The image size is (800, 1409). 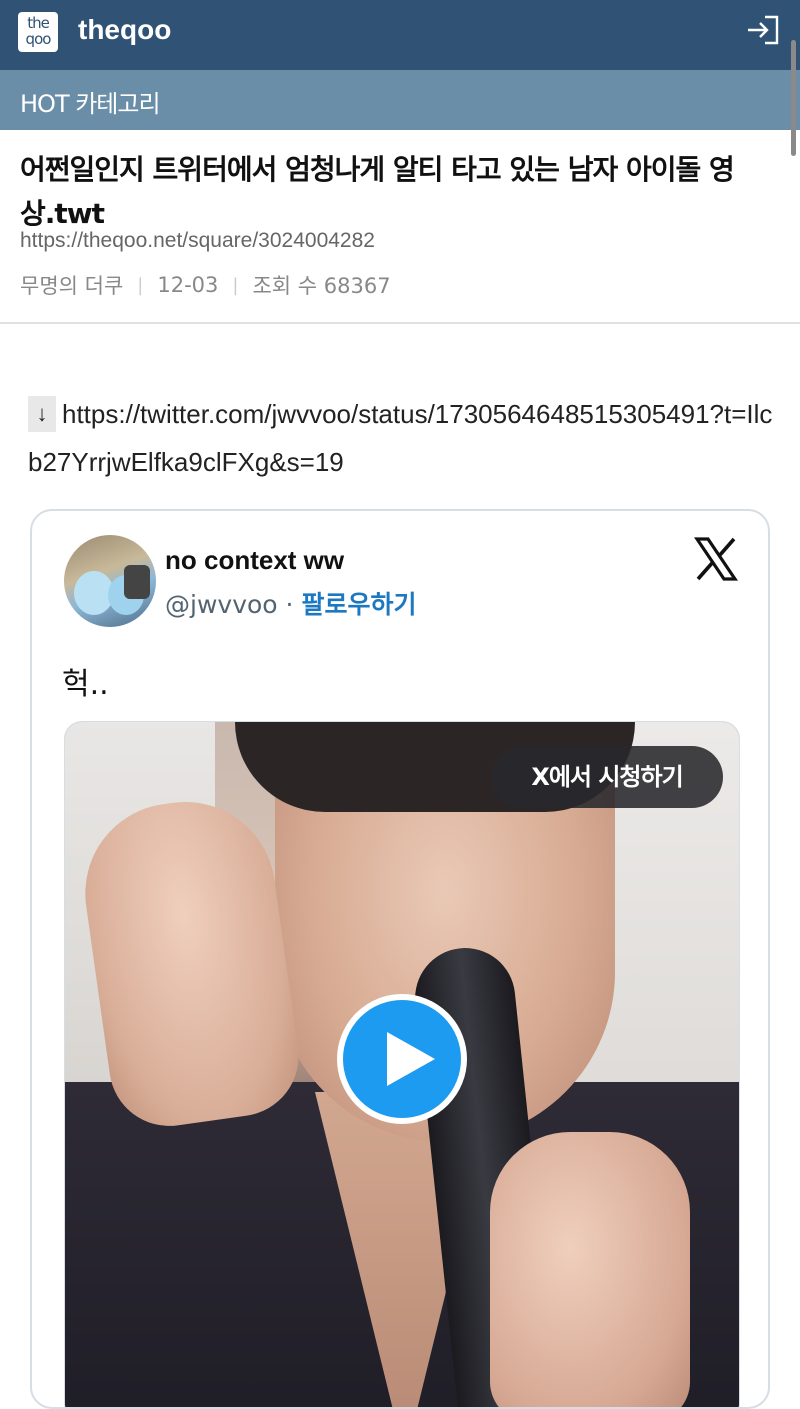 I want to click on scrollbar, so click(x=793, y=98).